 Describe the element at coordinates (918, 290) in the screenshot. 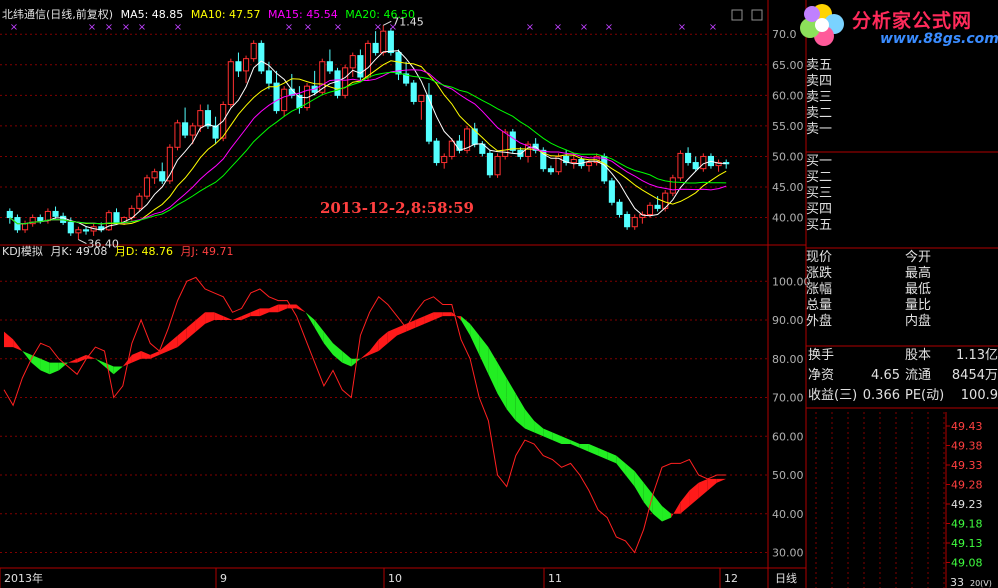

I see `stats-right: 今开 最高 最低 量比 内盘` at that location.